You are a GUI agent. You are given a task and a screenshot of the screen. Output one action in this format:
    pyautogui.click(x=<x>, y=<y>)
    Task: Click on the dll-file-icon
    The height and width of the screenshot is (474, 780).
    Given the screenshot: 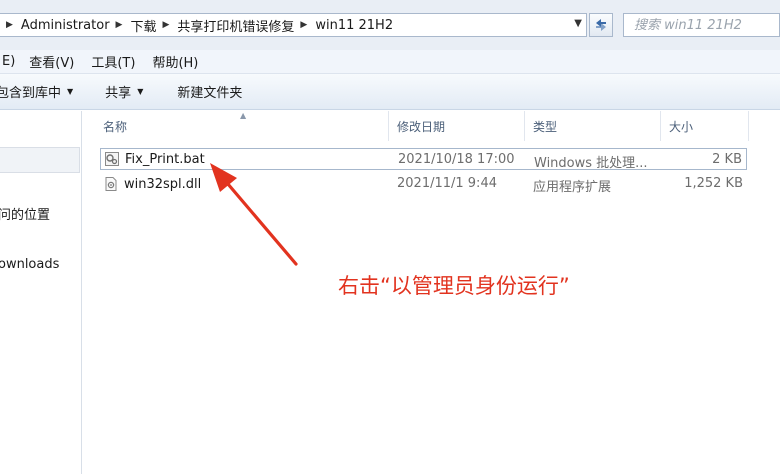 What is the action you would take?
    pyautogui.click(x=111, y=184)
    